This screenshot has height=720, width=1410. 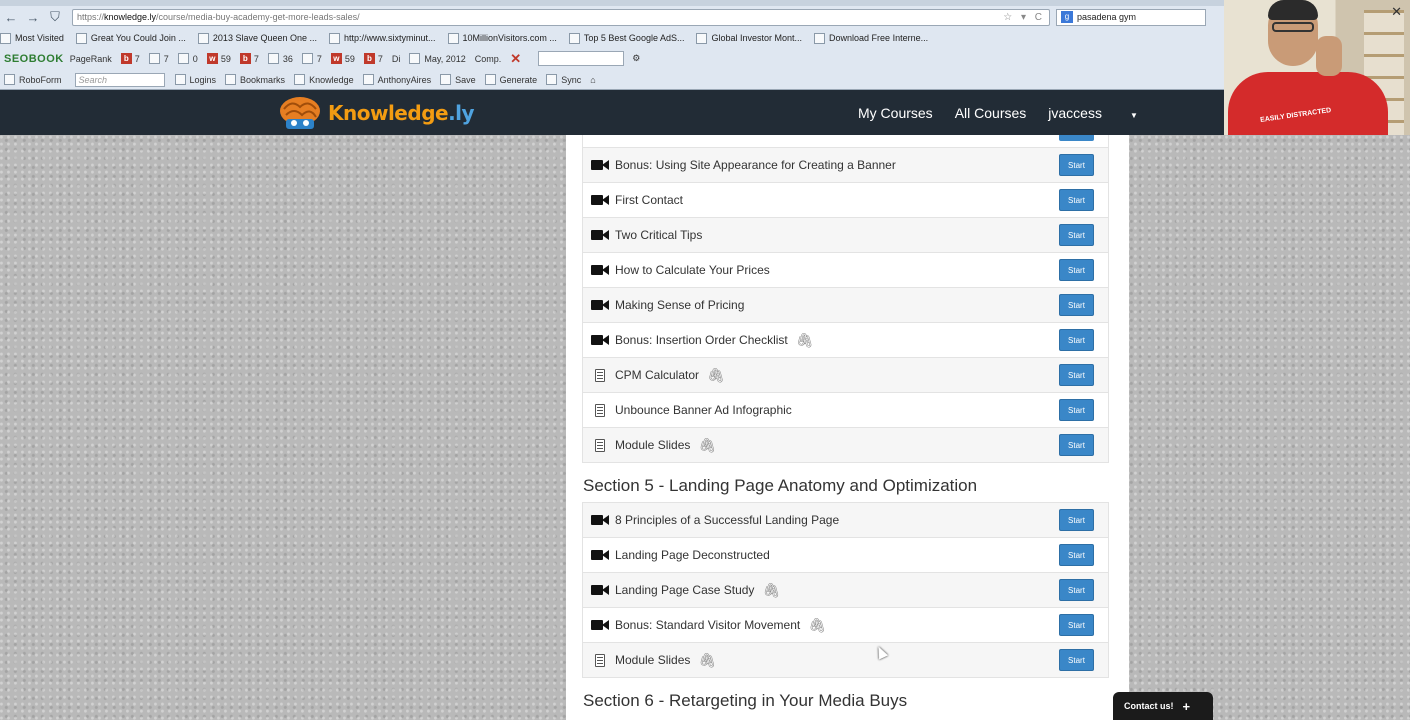 I want to click on lesson-row: First Contact Start, so click(x=845, y=200).